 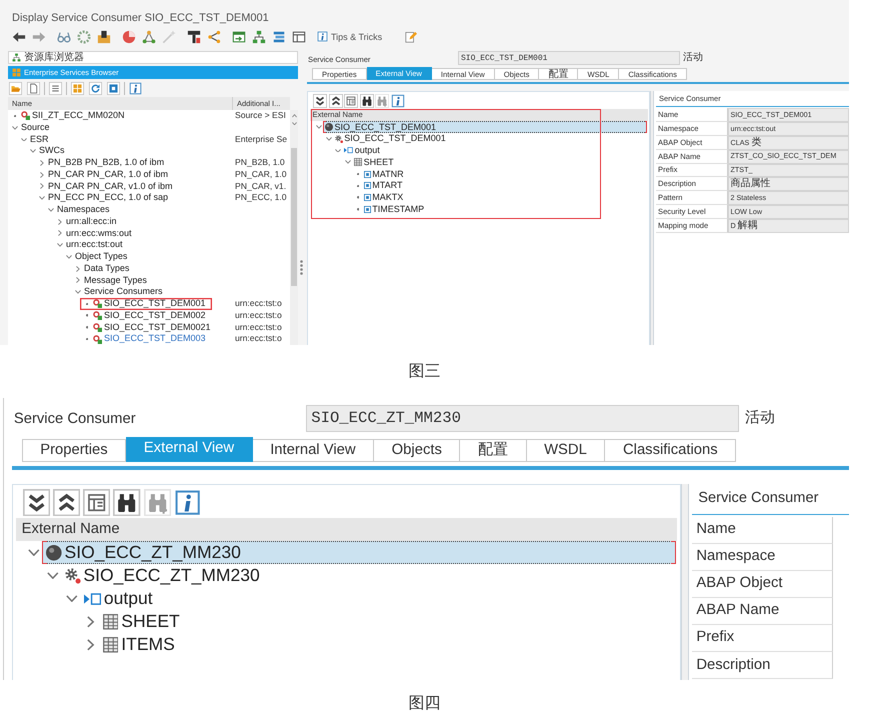 I want to click on scrollbar, so click(x=294, y=227).